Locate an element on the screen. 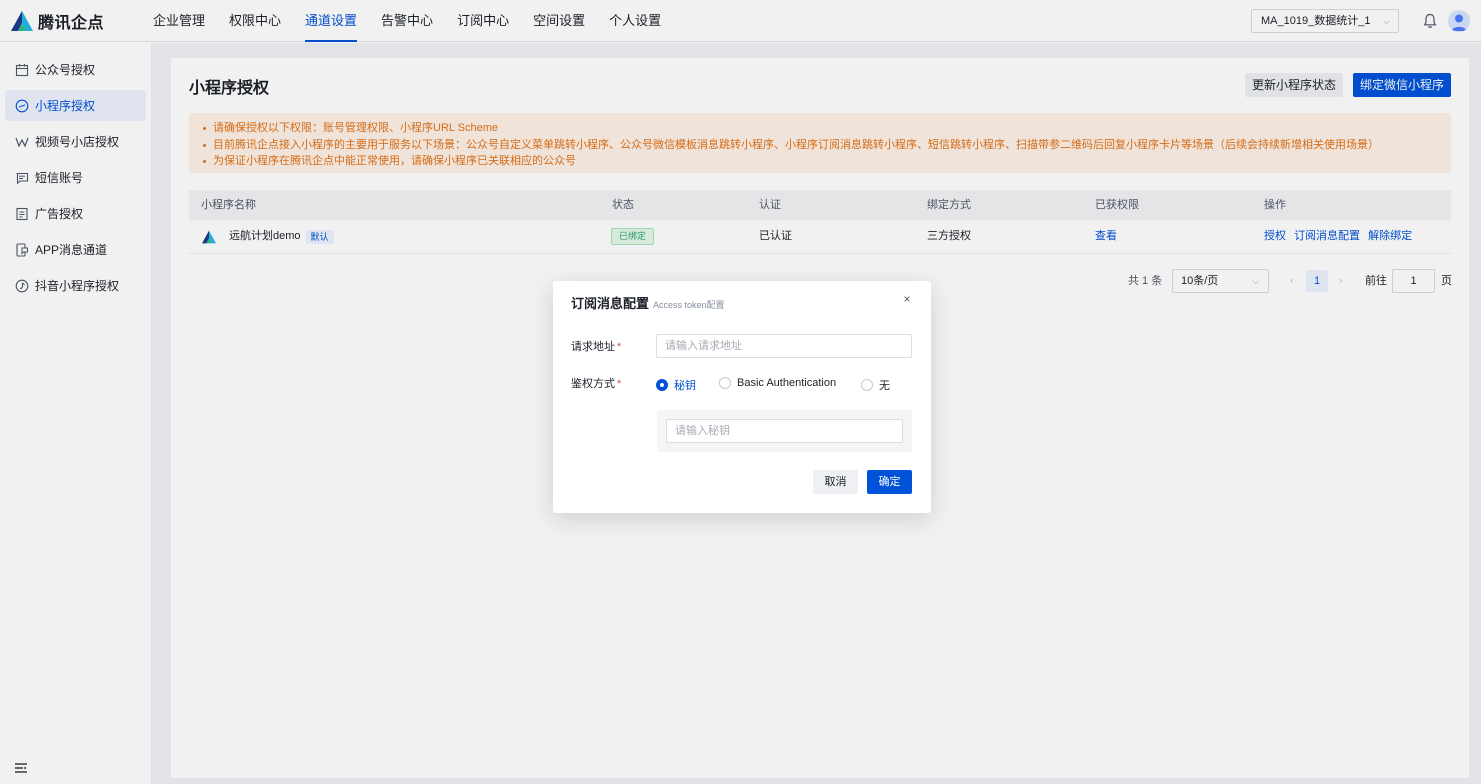 The image size is (1481, 784). secret-input is located at coordinates (784, 431).